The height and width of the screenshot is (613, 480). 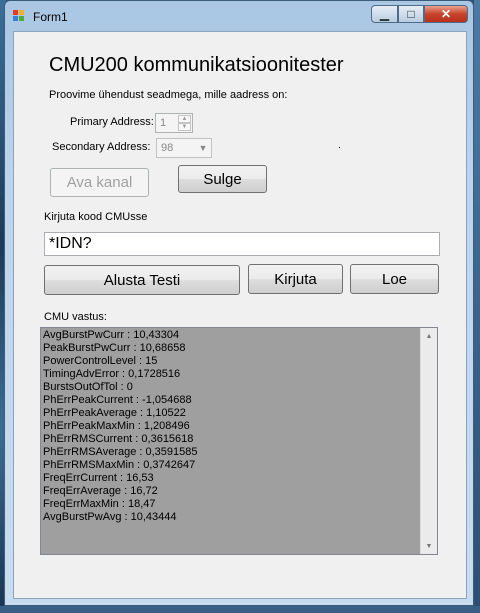 What do you see at coordinates (184, 148) in the screenshot?
I see `secondary-address-select: 98 ▼` at bounding box center [184, 148].